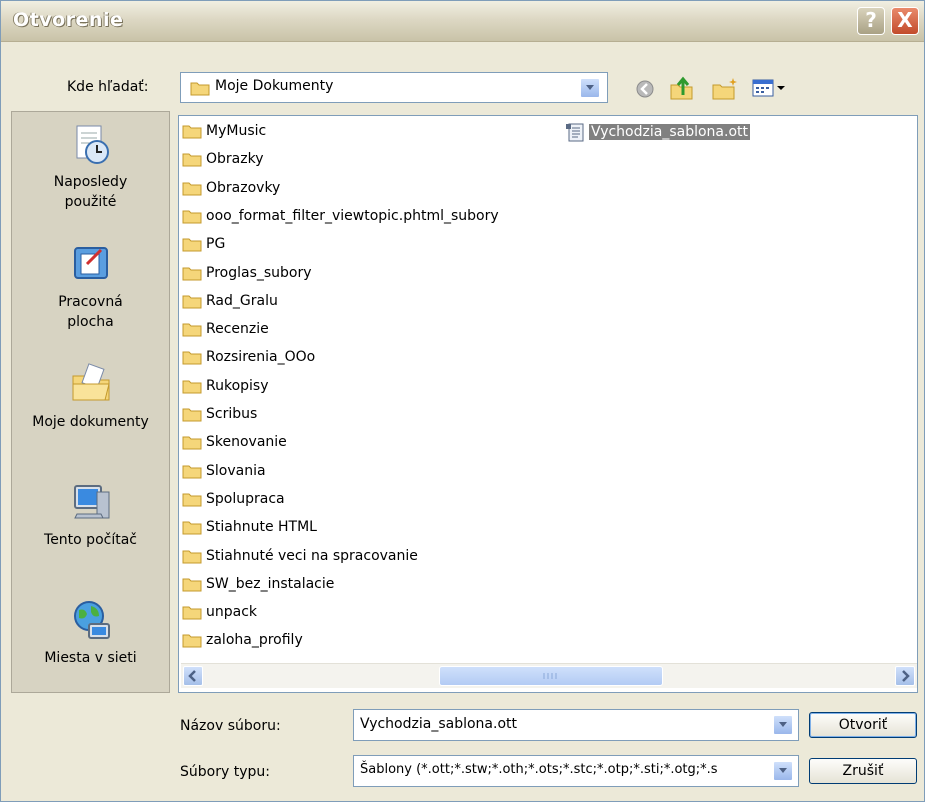  Describe the element at coordinates (772, 88) in the screenshot. I see `view-menu-icon` at that location.